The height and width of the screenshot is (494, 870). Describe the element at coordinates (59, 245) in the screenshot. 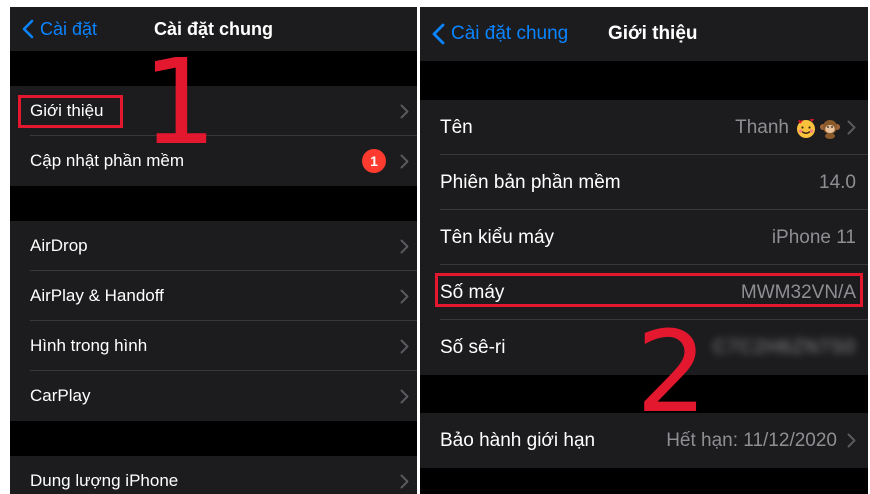

I see `settings-item-label: AirDrop` at that location.